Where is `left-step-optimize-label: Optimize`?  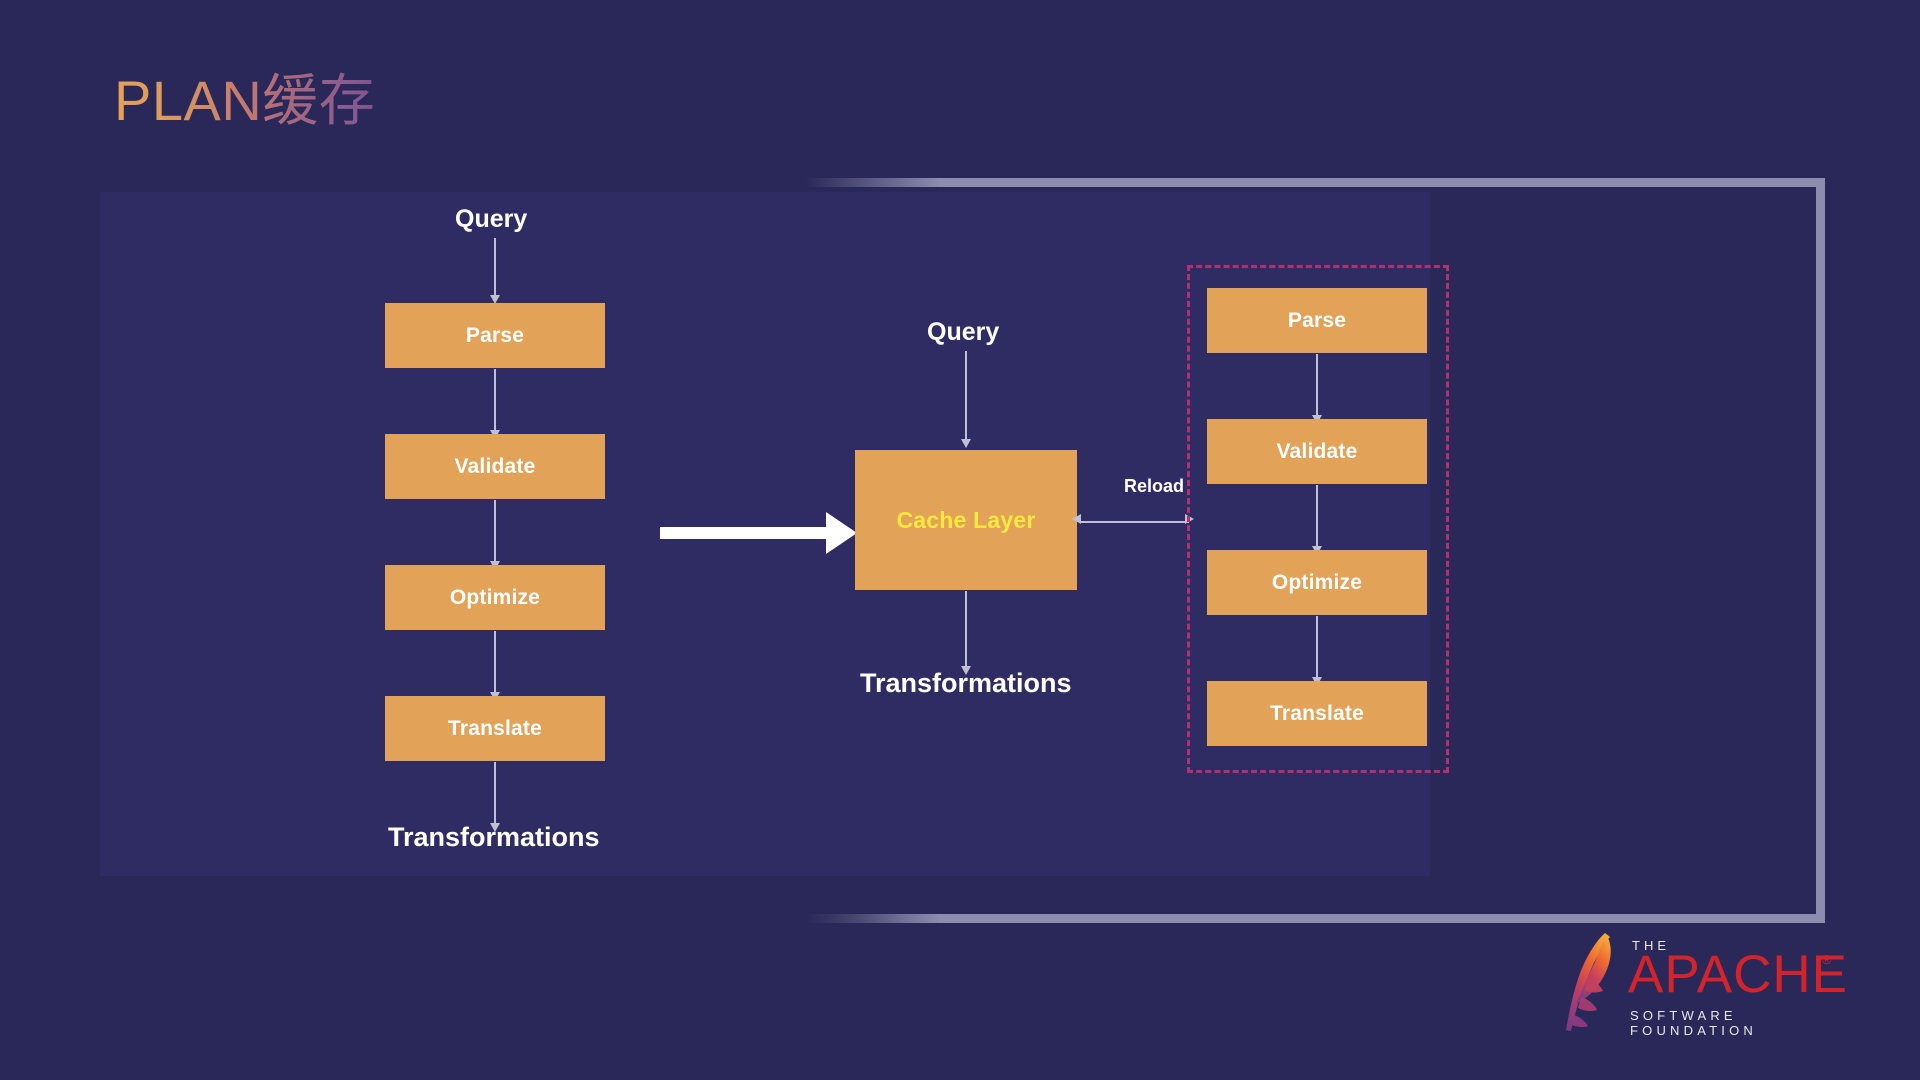
left-step-optimize-label: Optimize is located at coordinates (495, 597).